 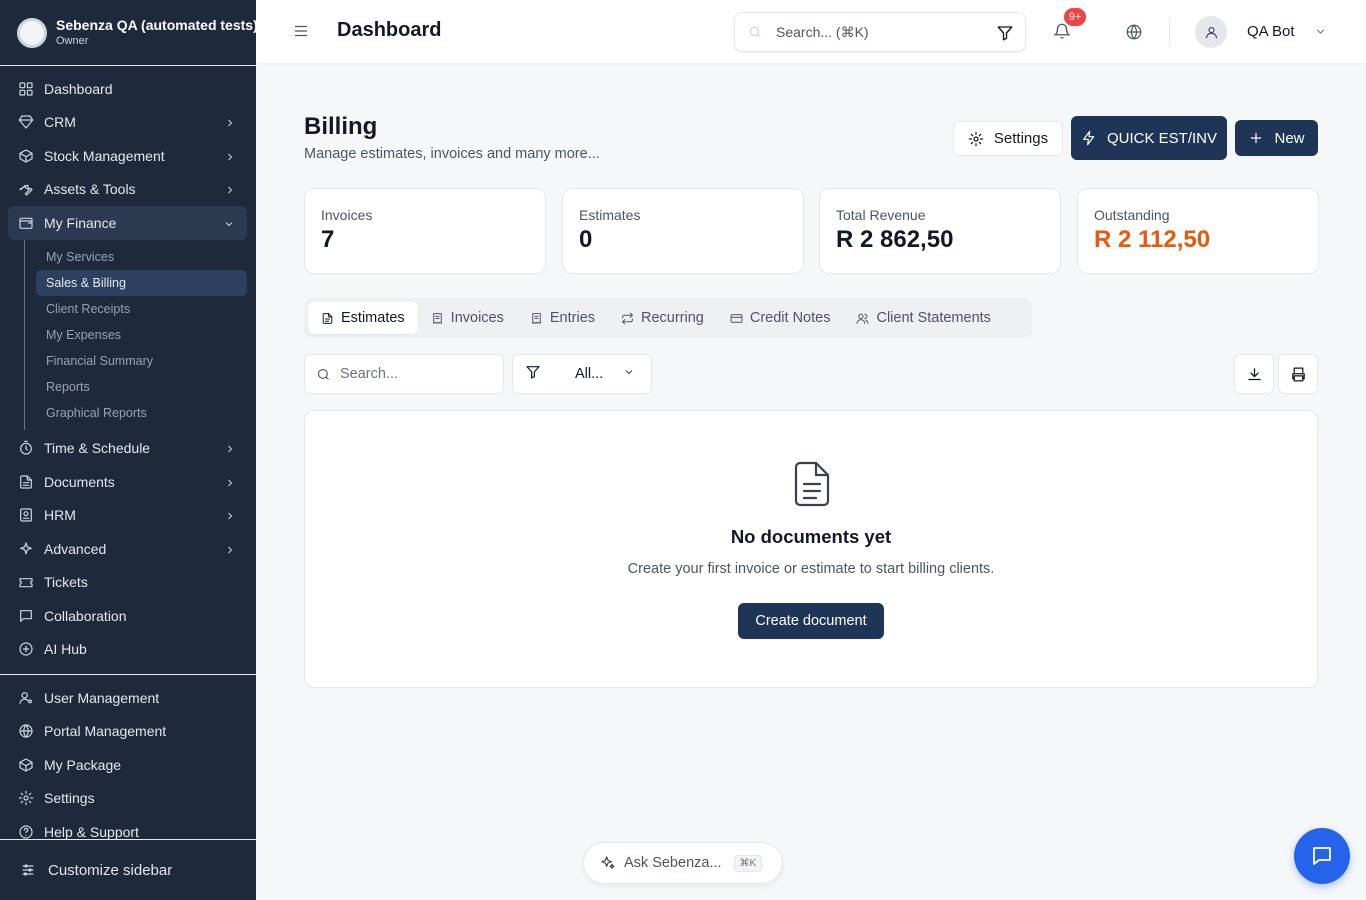 I want to click on sidebar-subitem-sales-billing: Sales & Billing, so click(x=141, y=282).